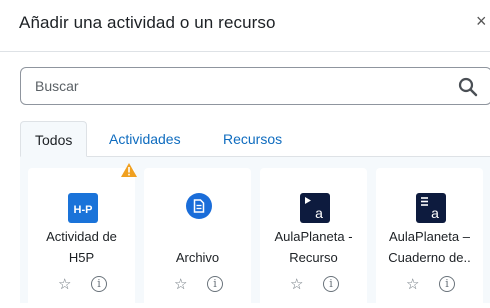  I want to click on search-box, so click(255, 86).